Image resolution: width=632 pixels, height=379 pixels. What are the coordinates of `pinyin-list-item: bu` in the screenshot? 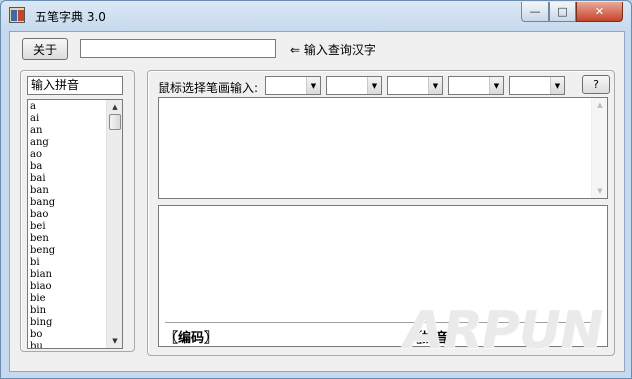 It's located at (67, 344).